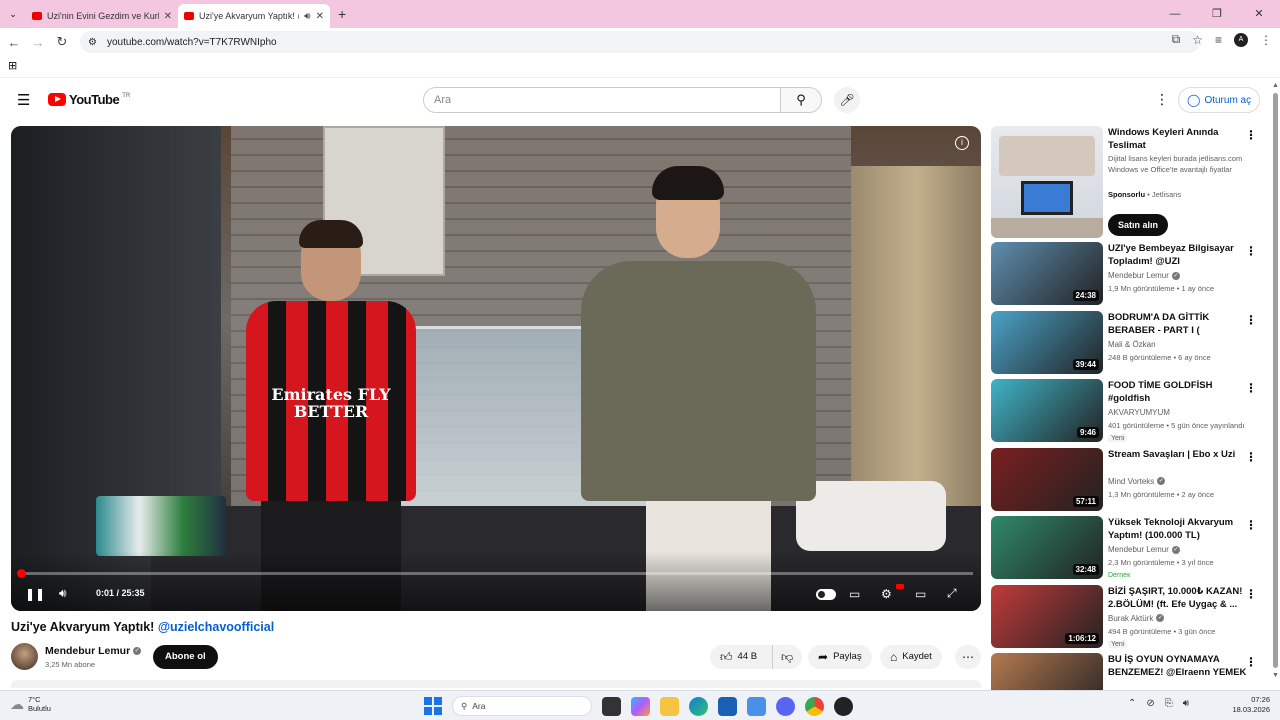 The image size is (1280, 720). I want to click on video-thumbnail: 57:11, so click(1047, 479).